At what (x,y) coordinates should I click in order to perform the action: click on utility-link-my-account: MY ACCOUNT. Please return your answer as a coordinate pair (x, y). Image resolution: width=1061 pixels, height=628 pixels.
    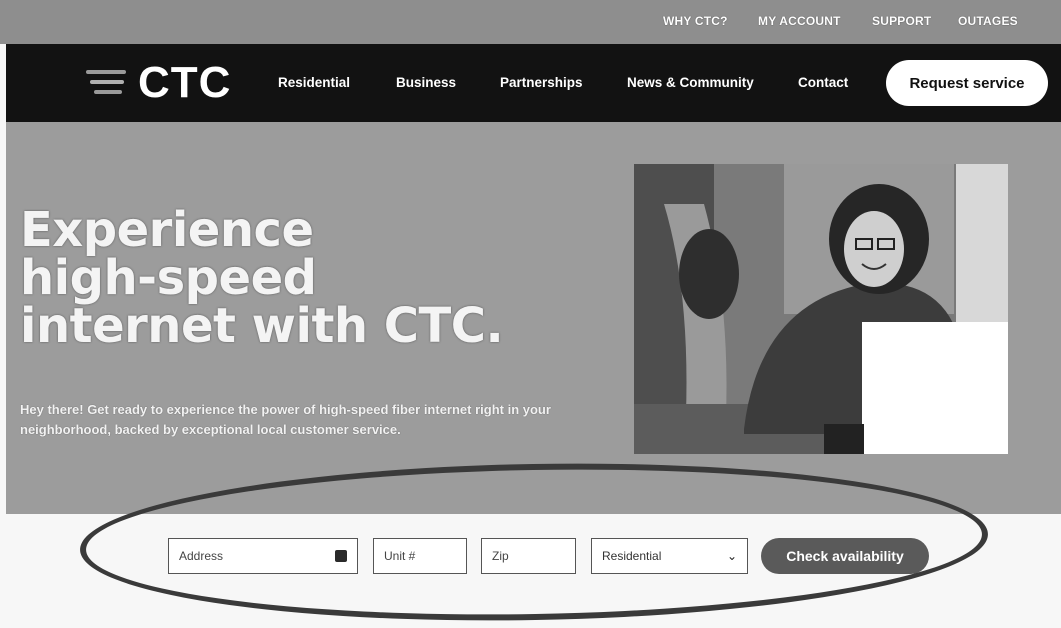
    Looking at the image, I should click on (799, 21).